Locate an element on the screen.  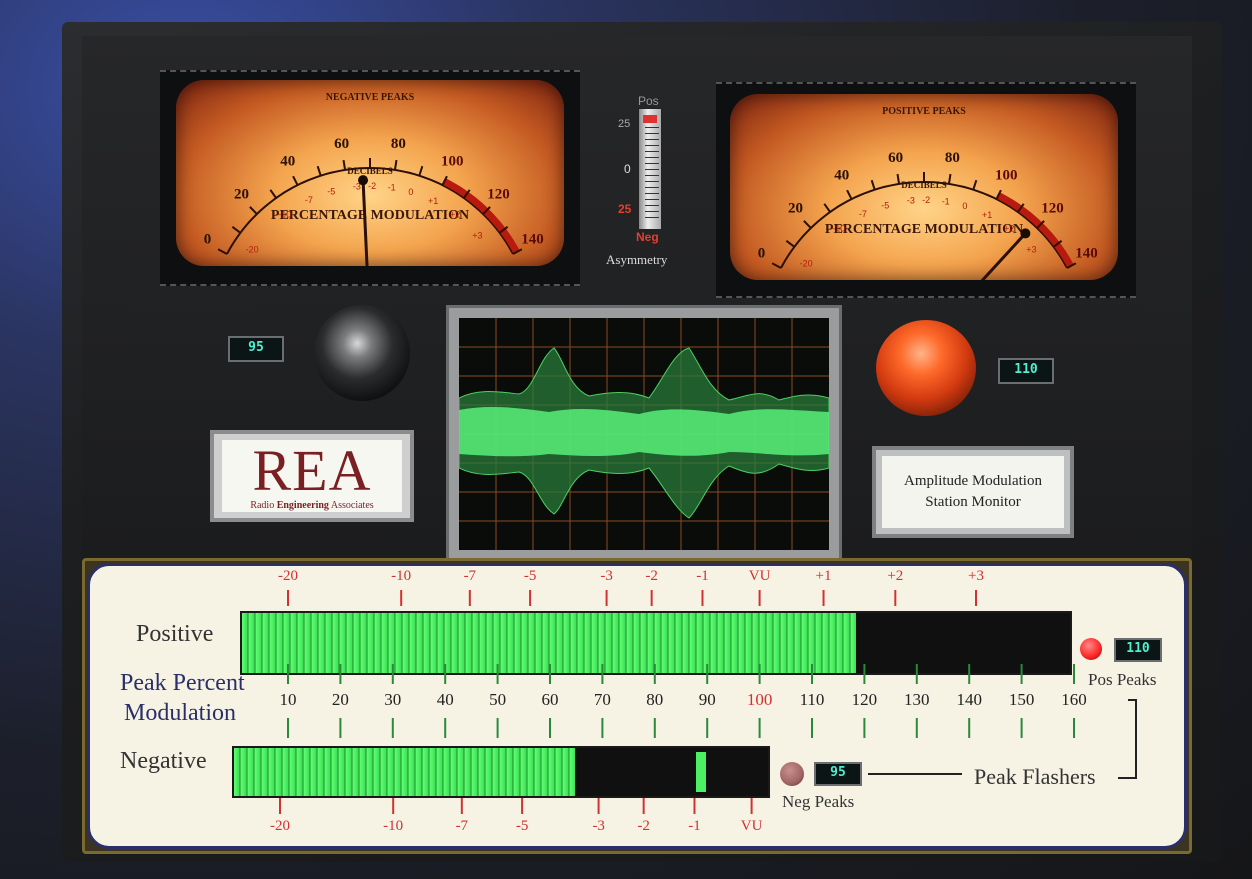
asymmetry-tube is located at coordinates (650, 169).